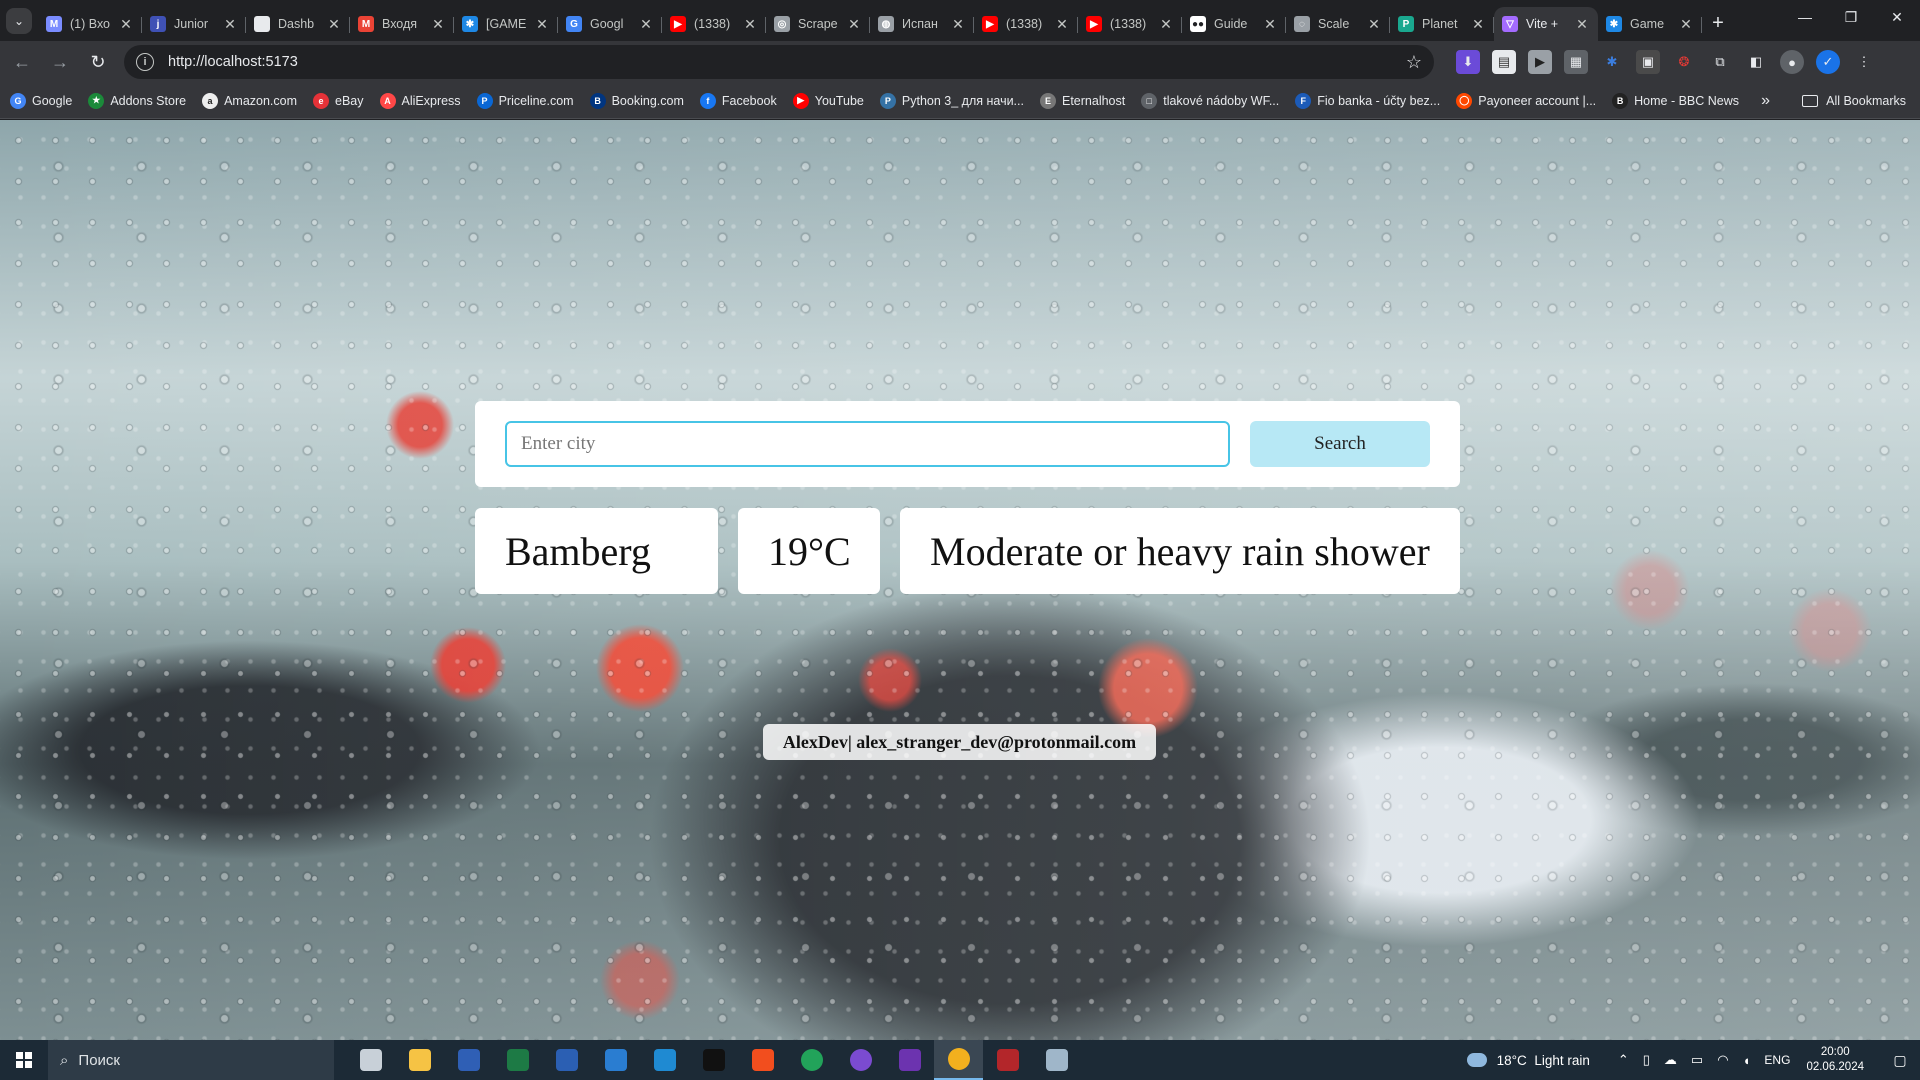 Image resolution: width=1920 pixels, height=1080 pixels. I want to click on tray-overflow-icon: ⌃, so click(1623, 1060).